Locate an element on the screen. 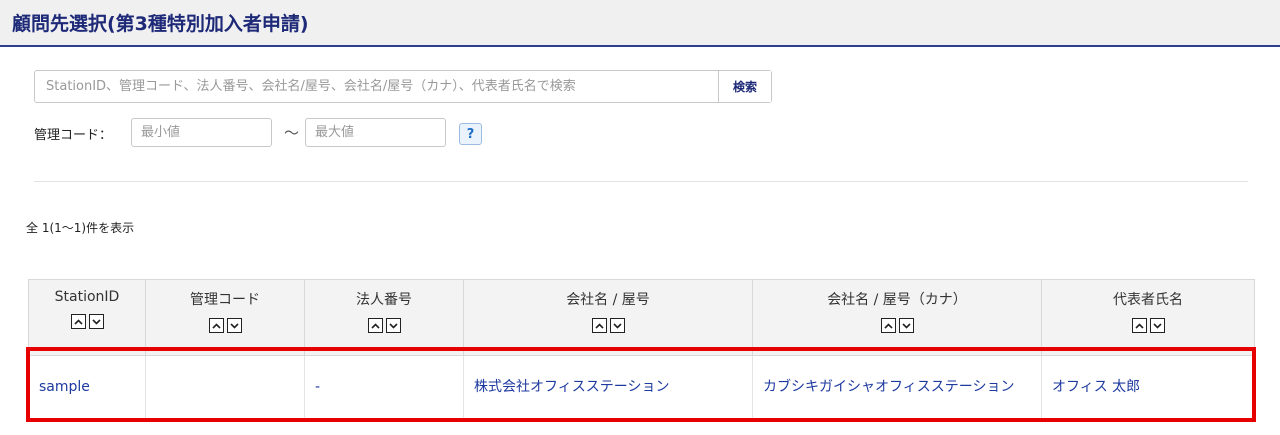  column-label: StationID is located at coordinates (87, 297).